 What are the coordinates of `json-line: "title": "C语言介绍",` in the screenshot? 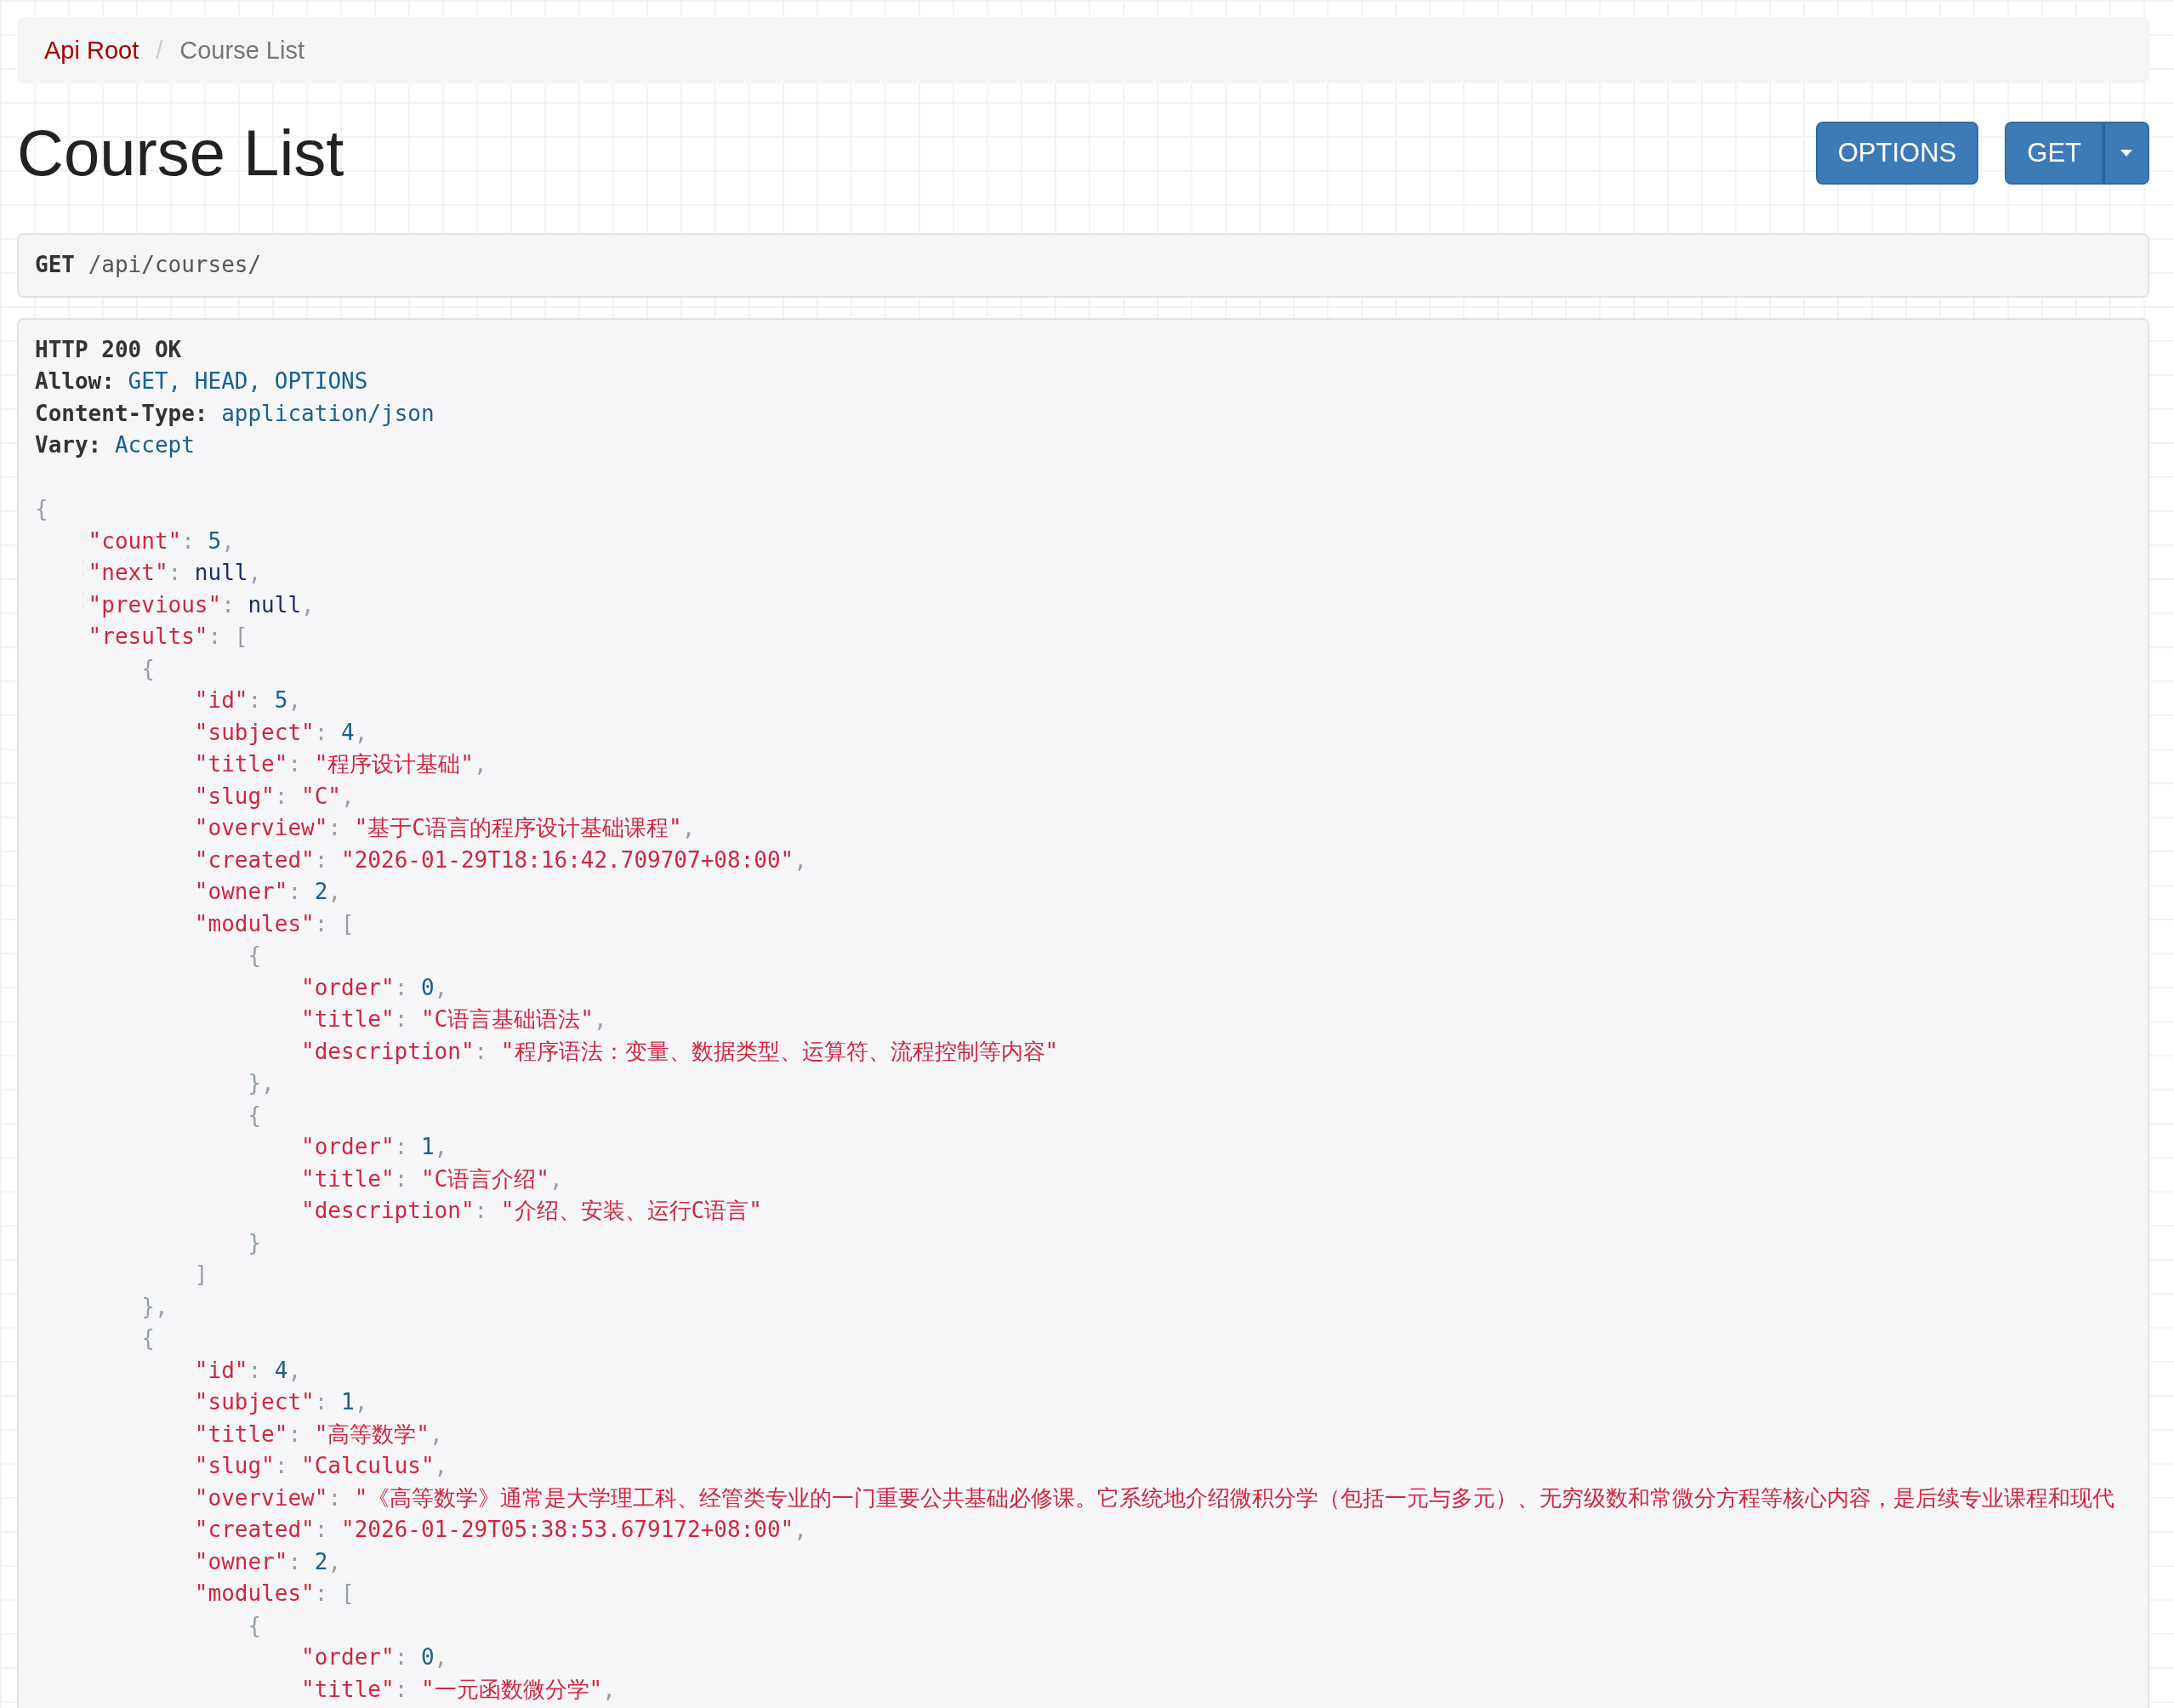 It's located at (432, 1178).